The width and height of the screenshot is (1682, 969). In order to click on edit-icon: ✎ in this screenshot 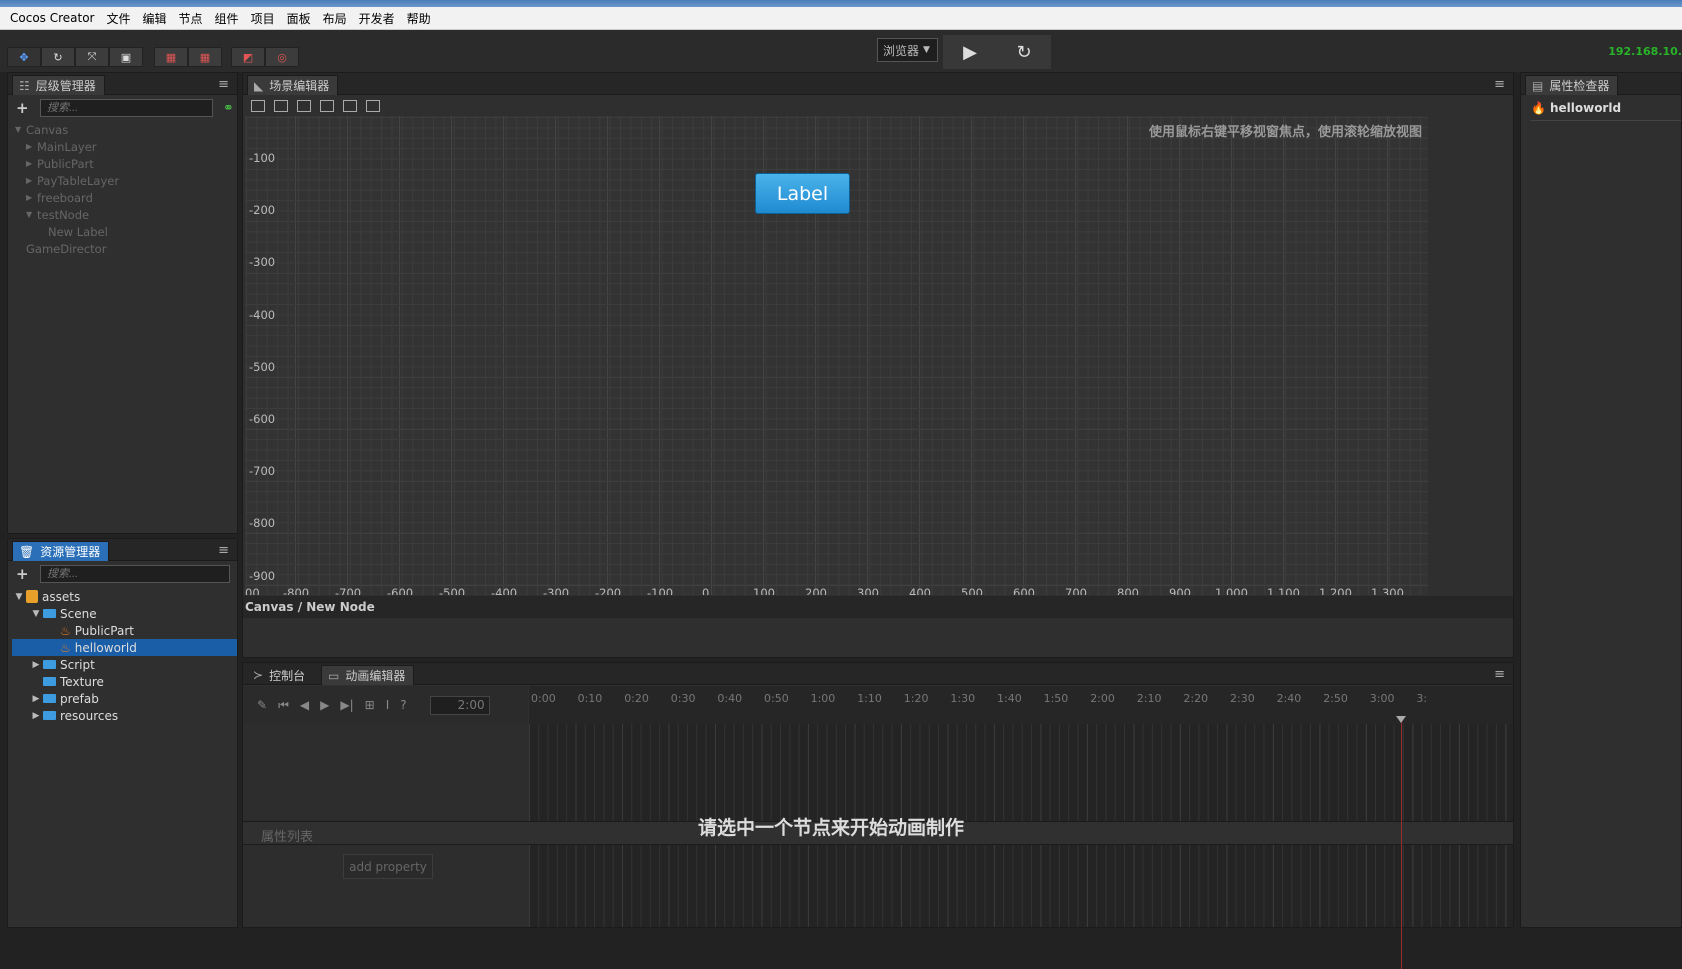, I will do `click(262, 705)`.